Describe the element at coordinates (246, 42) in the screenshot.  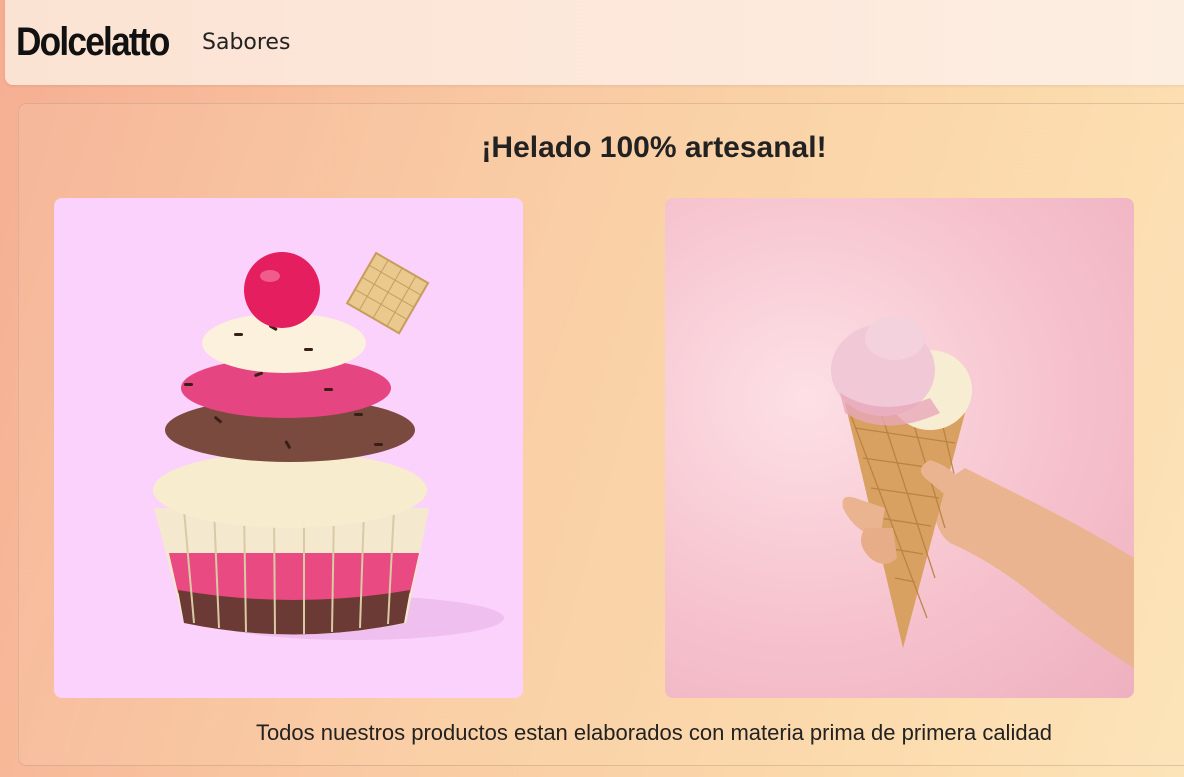
I see `nav-link-sabores: Sabores` at that location.